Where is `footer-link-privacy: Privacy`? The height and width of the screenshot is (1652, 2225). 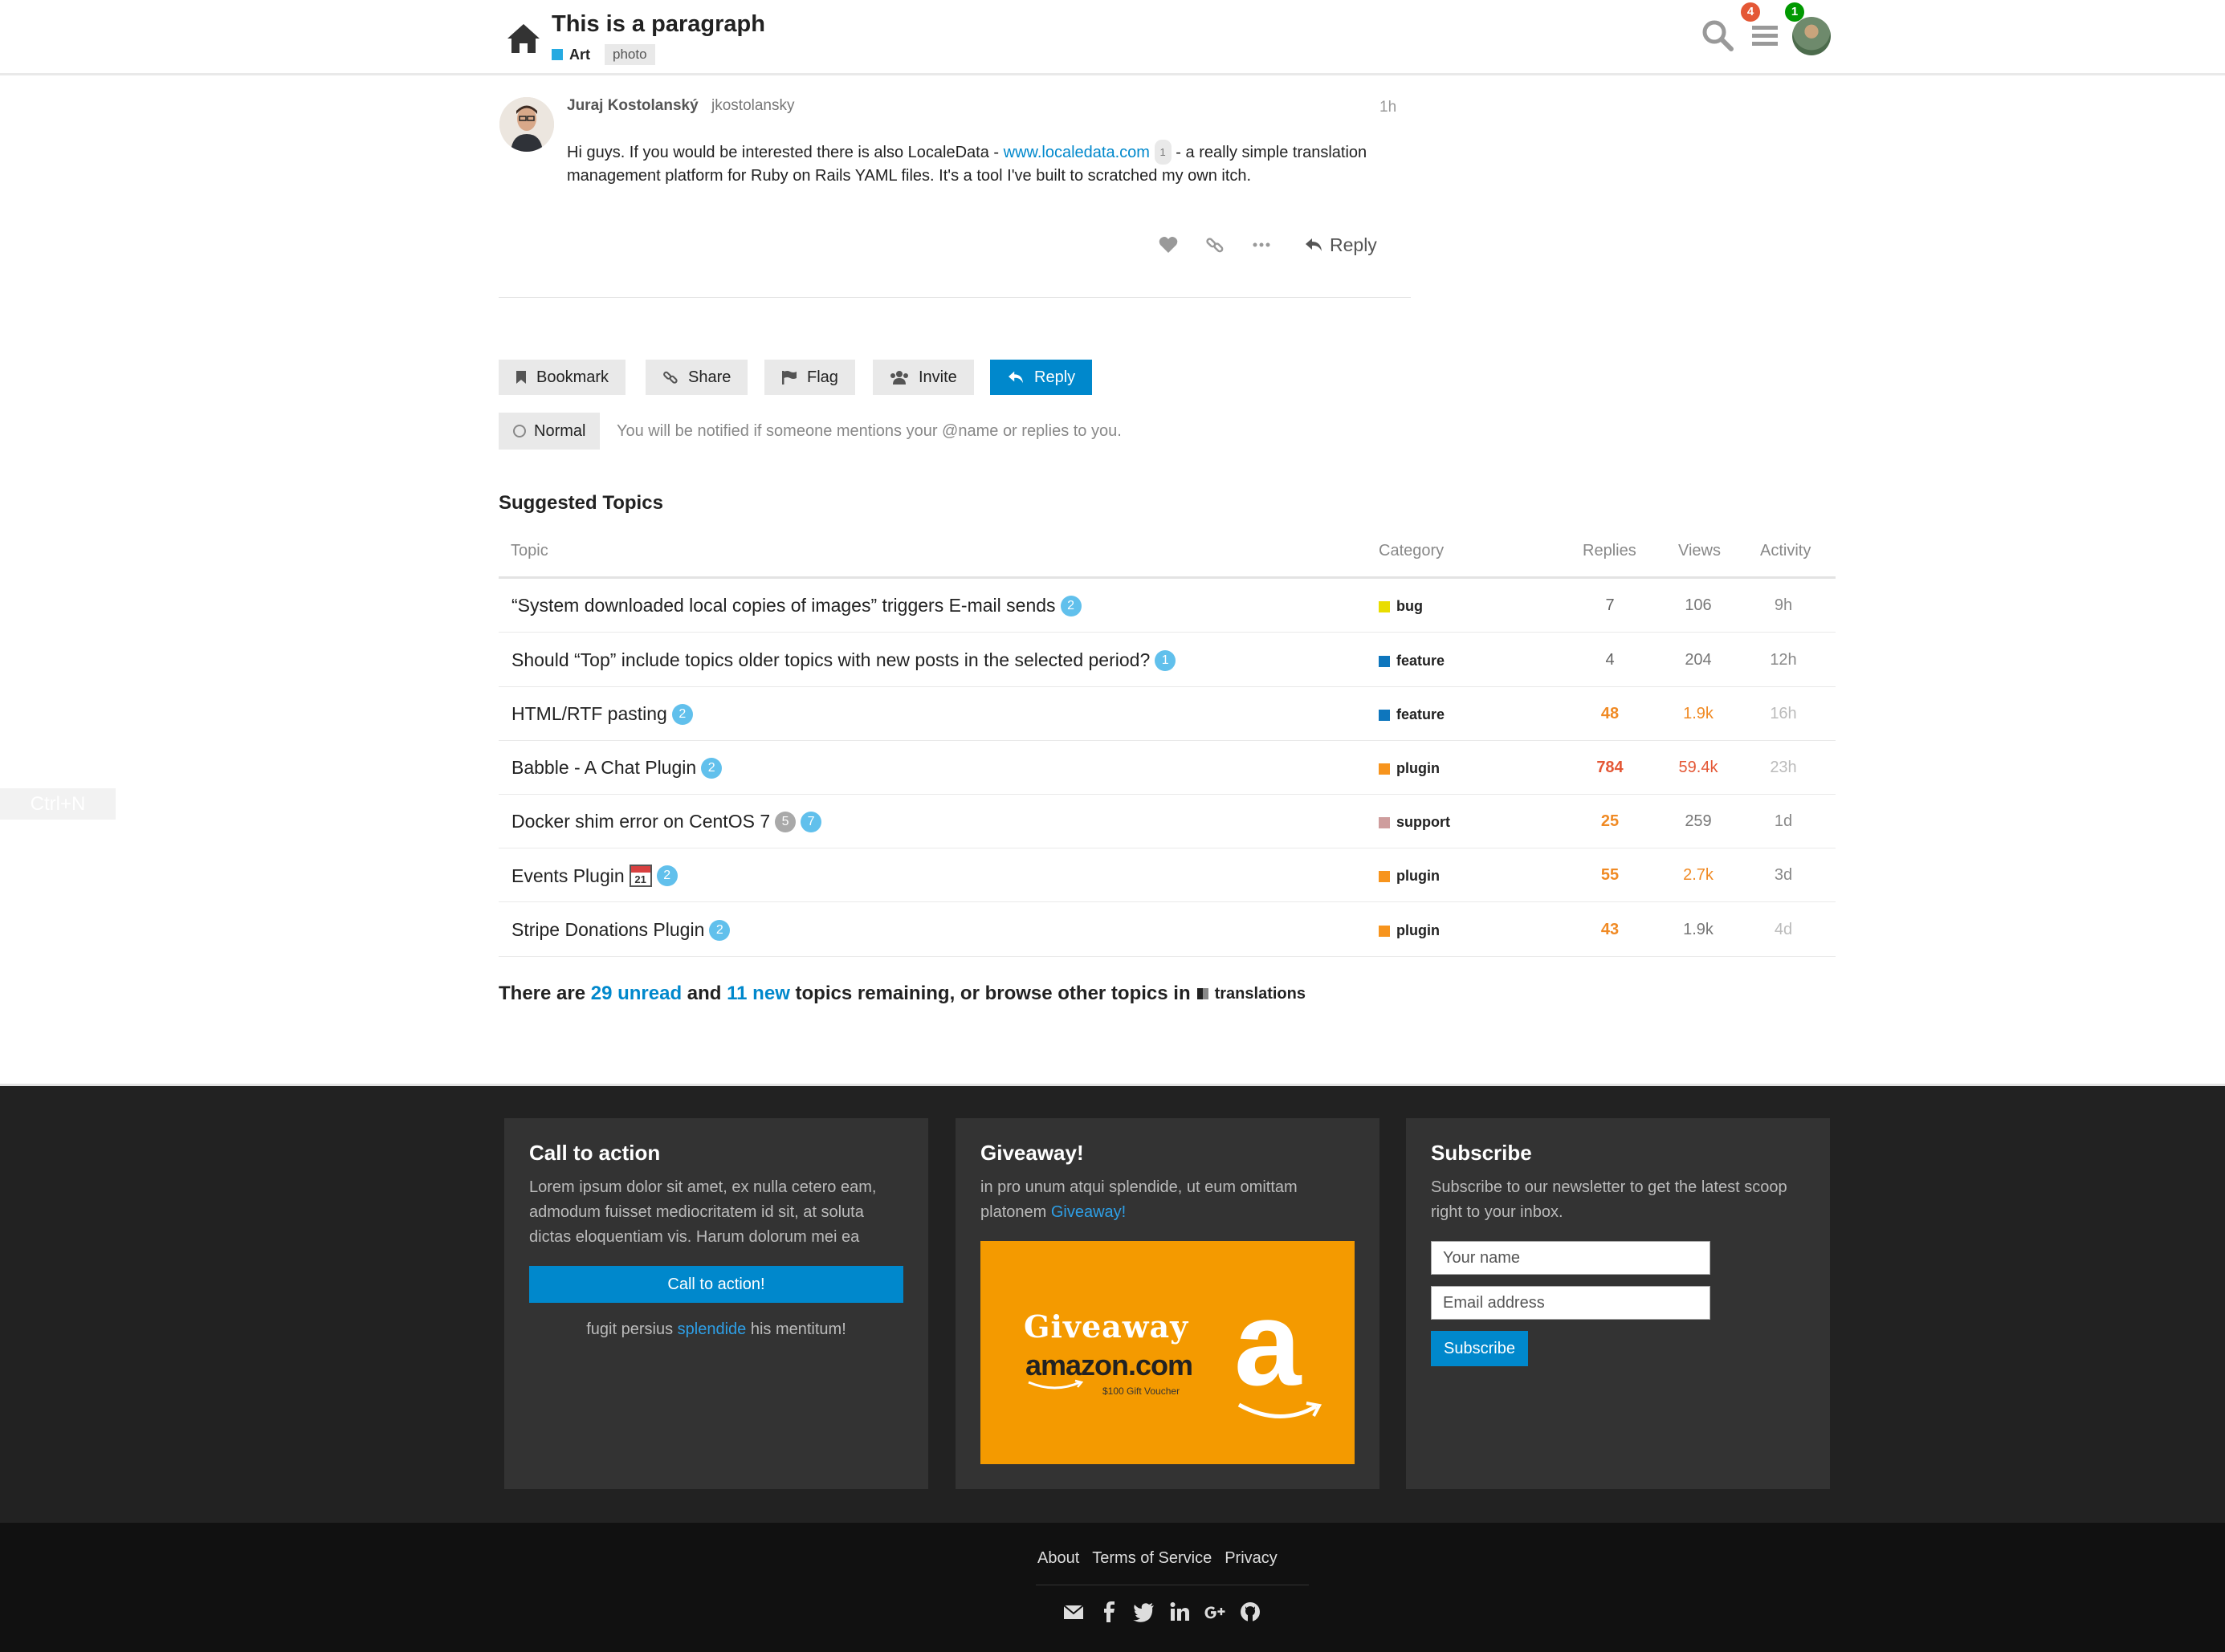
footer-link-privacy: Privacy is located at coordinates (1251, 1558).